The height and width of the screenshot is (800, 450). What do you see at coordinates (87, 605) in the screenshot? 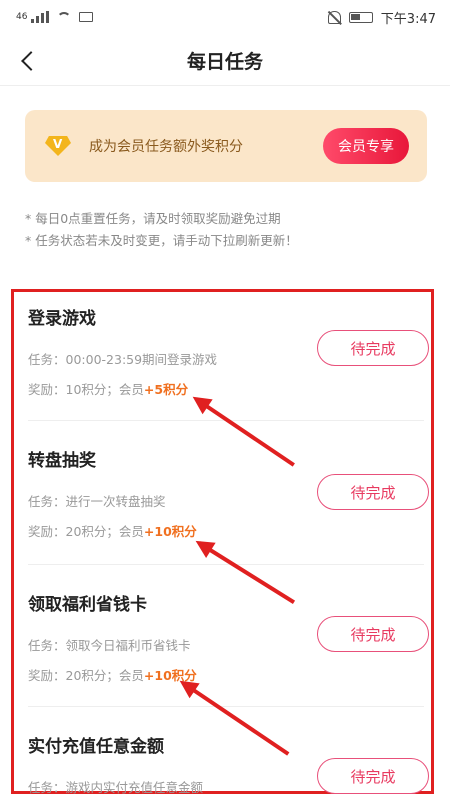
I see `task-name: 领取福利省钱卡` at bounding box center [87, 605].